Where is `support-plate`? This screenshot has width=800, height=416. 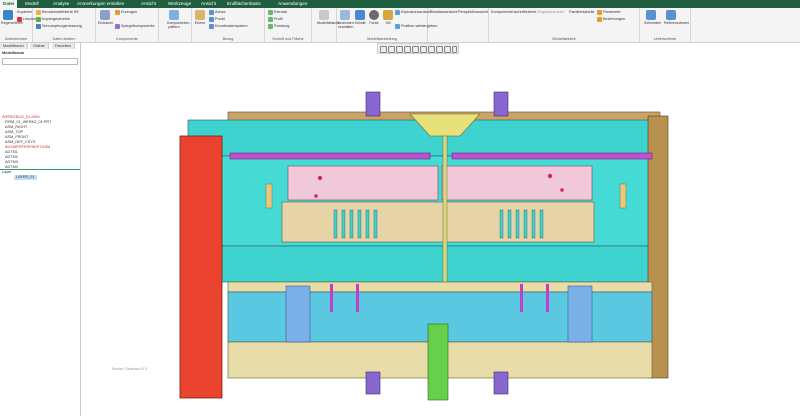
support-plate is located at coordinates (425, 264).